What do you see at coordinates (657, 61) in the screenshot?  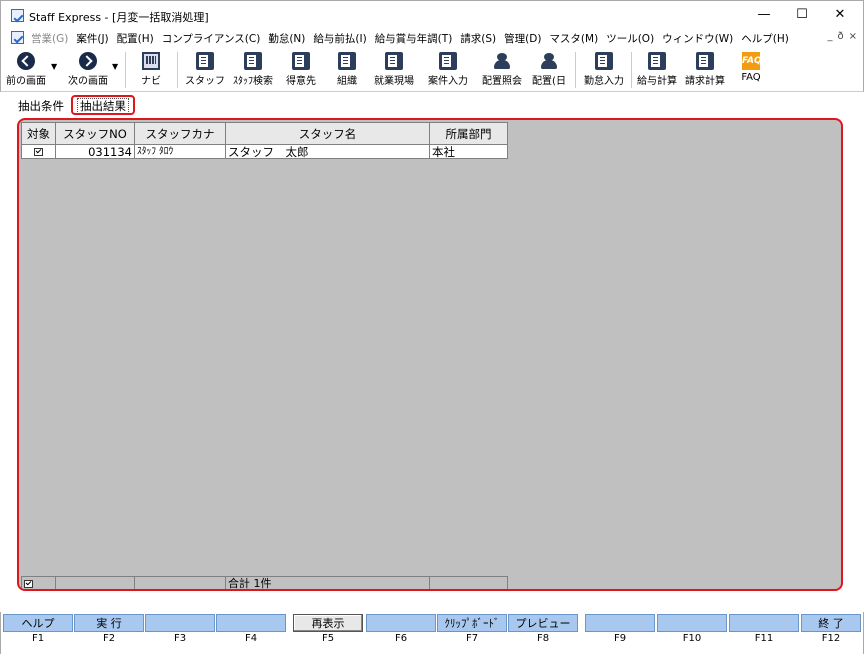 I see `salary-calc-icon` at bounding box center [657, 61].